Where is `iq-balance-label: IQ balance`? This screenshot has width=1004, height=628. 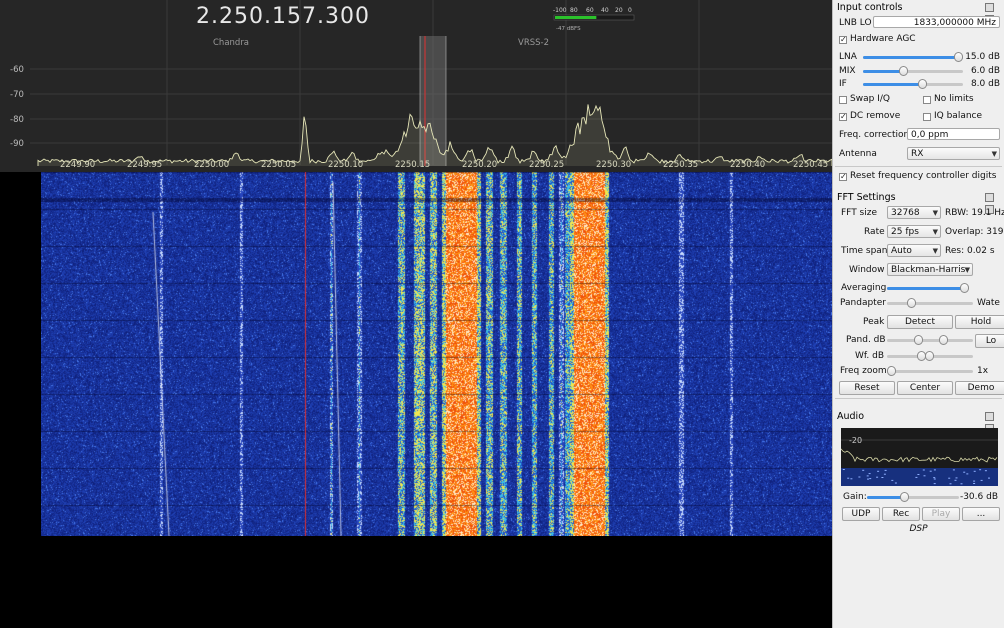
iq-balance-label: IQ balance is located at coordinates (958, 116).